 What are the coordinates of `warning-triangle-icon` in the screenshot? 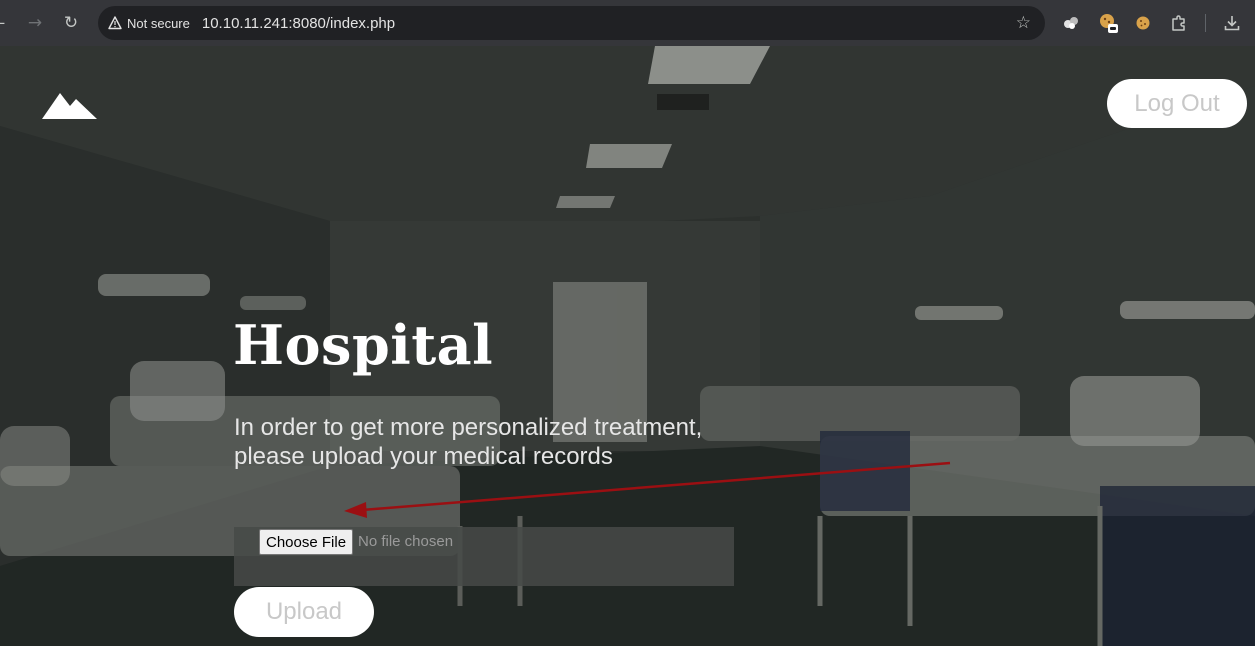 It's located at (115, 23).